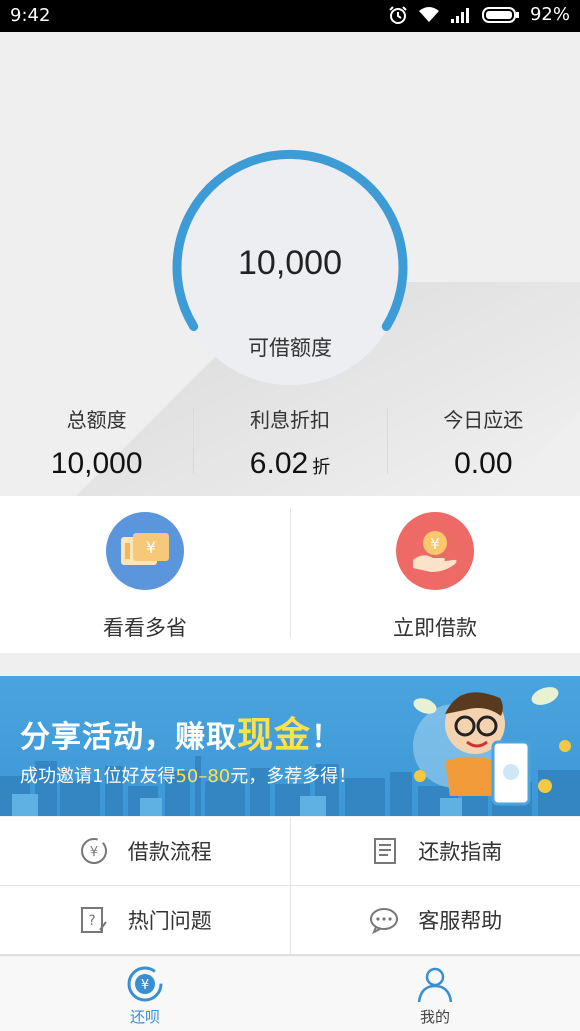 The width and height of the screenshot is (580, 1031). Describe the element at coordinates (384, 921) in the screenshot. I see `chat-icon` at that location.